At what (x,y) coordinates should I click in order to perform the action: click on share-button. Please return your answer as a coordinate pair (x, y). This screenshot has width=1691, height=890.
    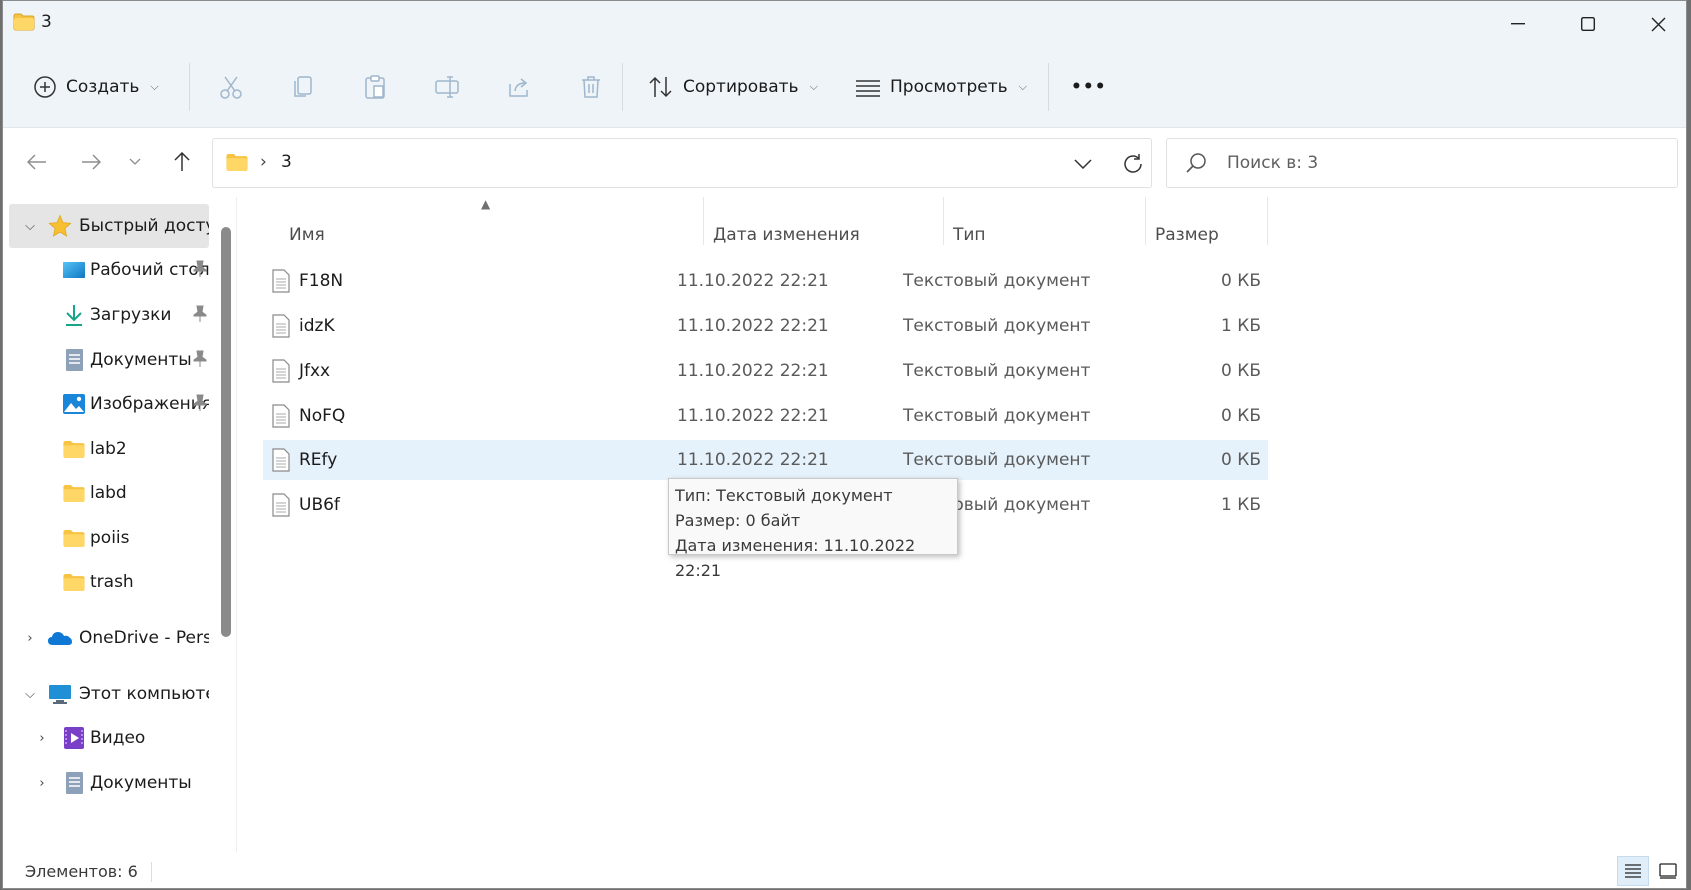
    Looking at the image, I should click on (519, 87).